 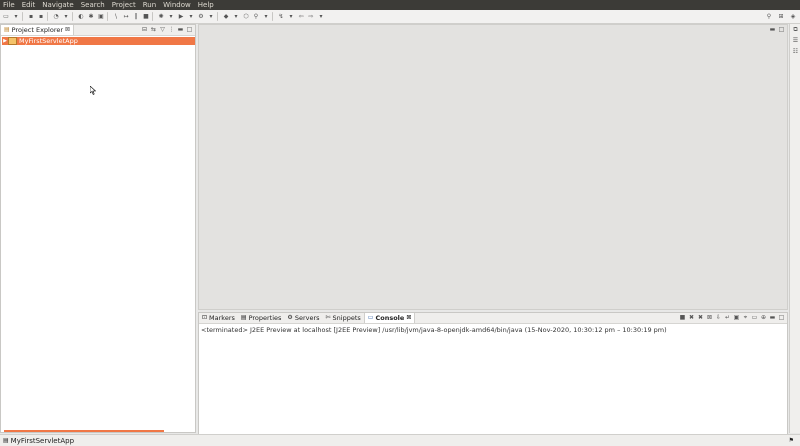 I want to click on project-explorer-icon: ▤, so click(x=7, y=29).